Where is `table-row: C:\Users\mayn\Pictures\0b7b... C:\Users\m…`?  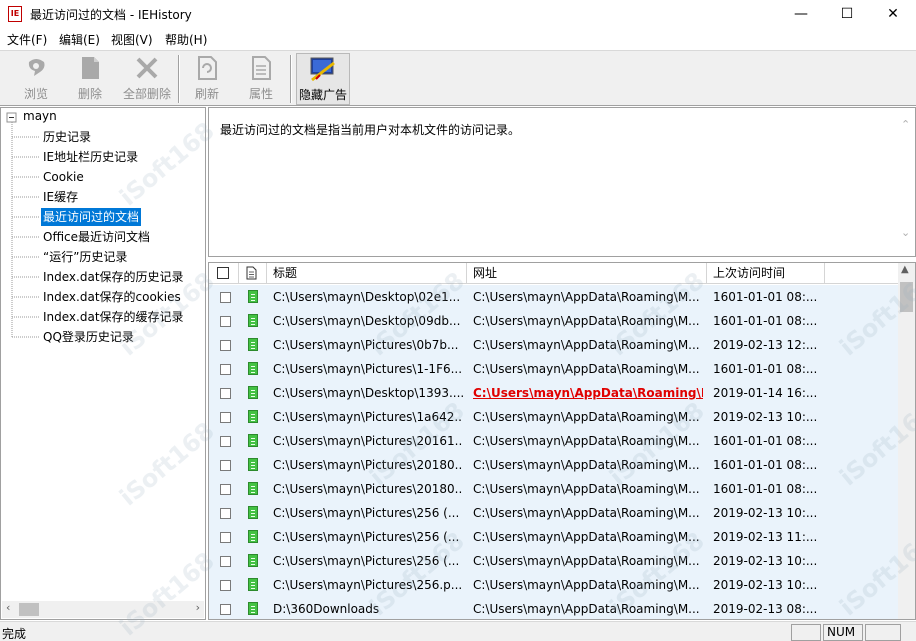
table-row: C:\Users\mayn\Pictures\0b7b... C:\Users\m… is located at coordinates (553, 345).